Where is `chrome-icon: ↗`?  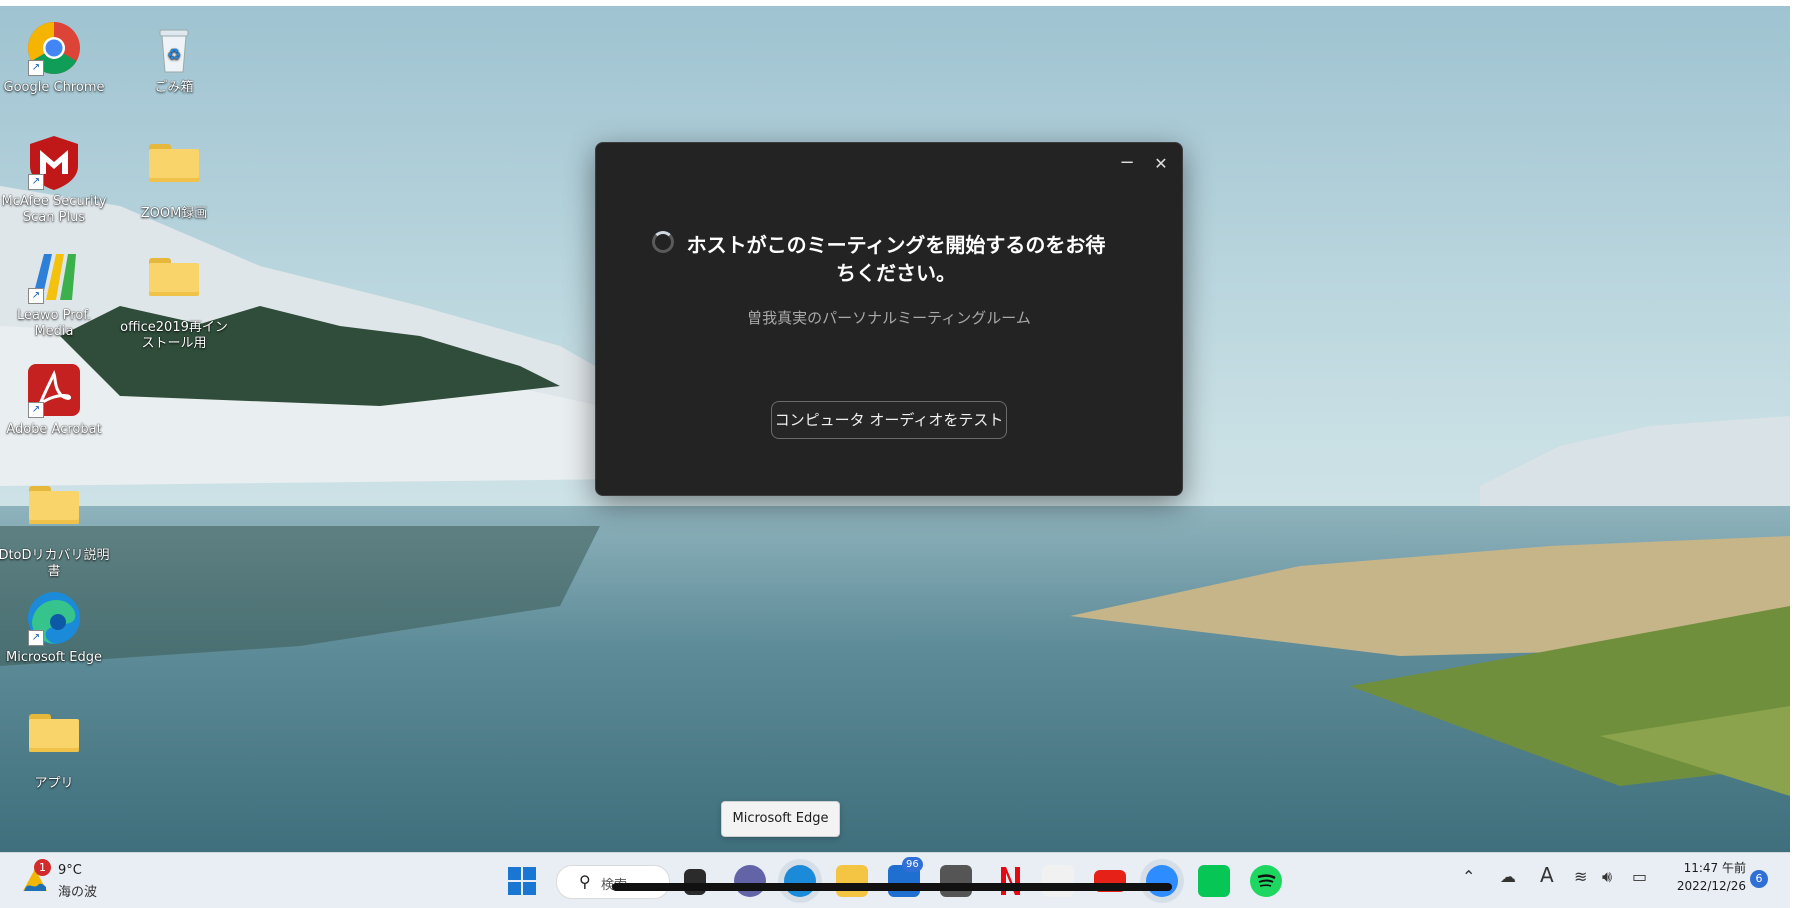 chrome-icon: ↗ is located at coordinates (54, 48).